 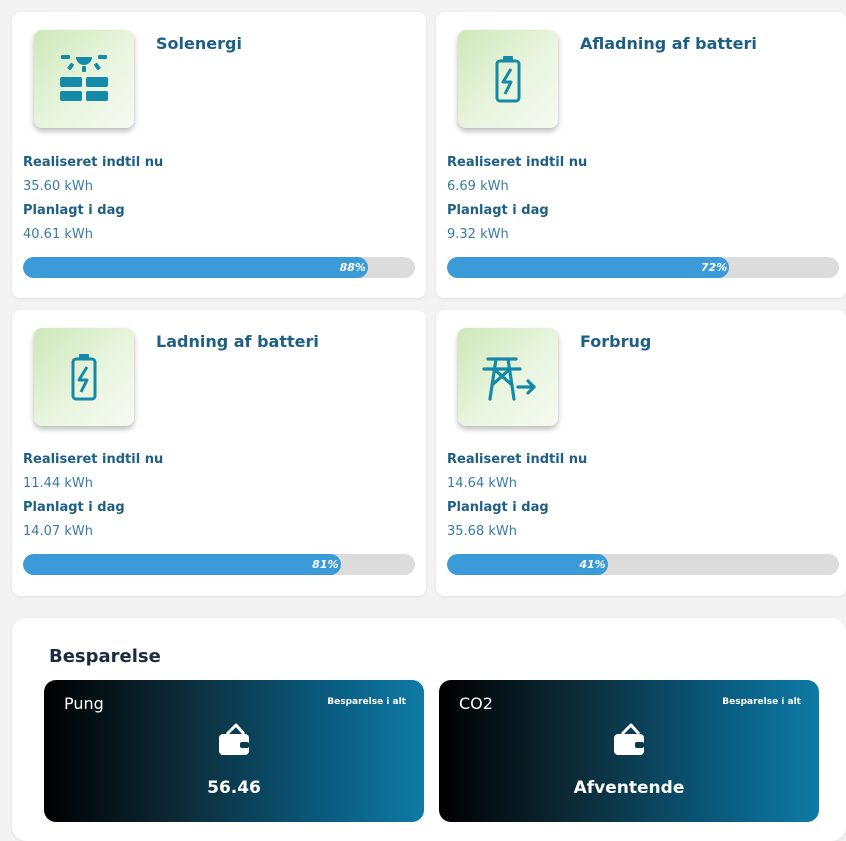 I want to click on progress-percent: 81%, so click(x=325, y=564).